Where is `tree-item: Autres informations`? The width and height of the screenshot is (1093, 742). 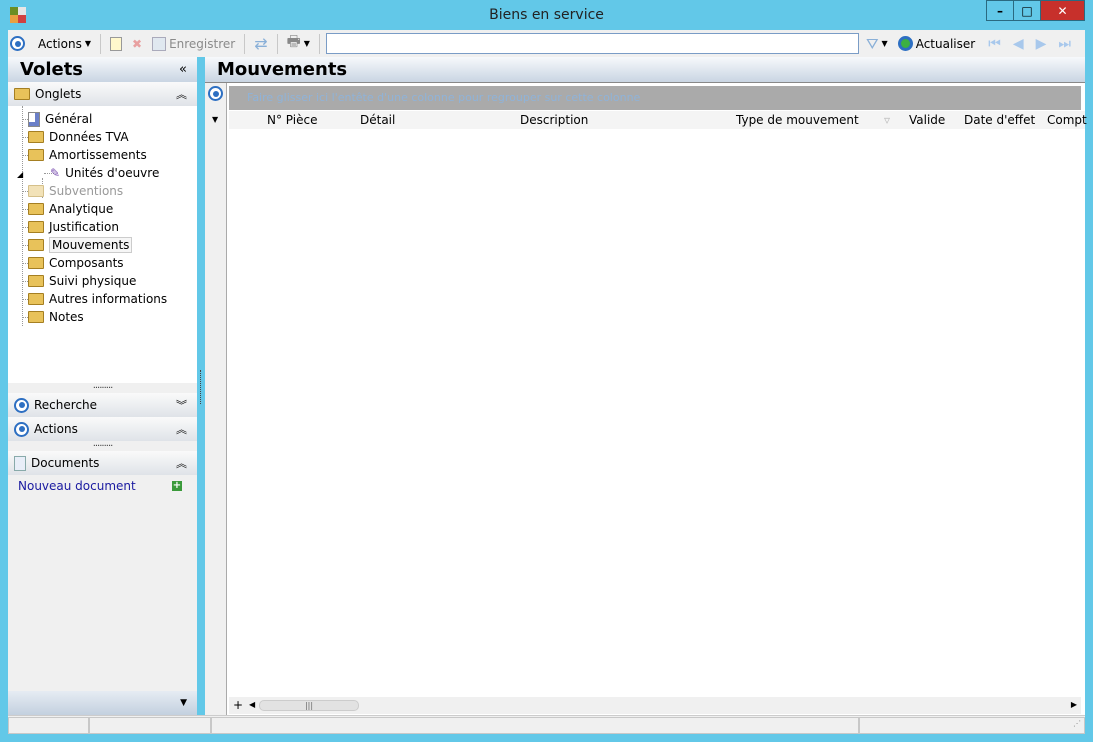
tree-item: Autres informations is located at coordinates (97, 299).